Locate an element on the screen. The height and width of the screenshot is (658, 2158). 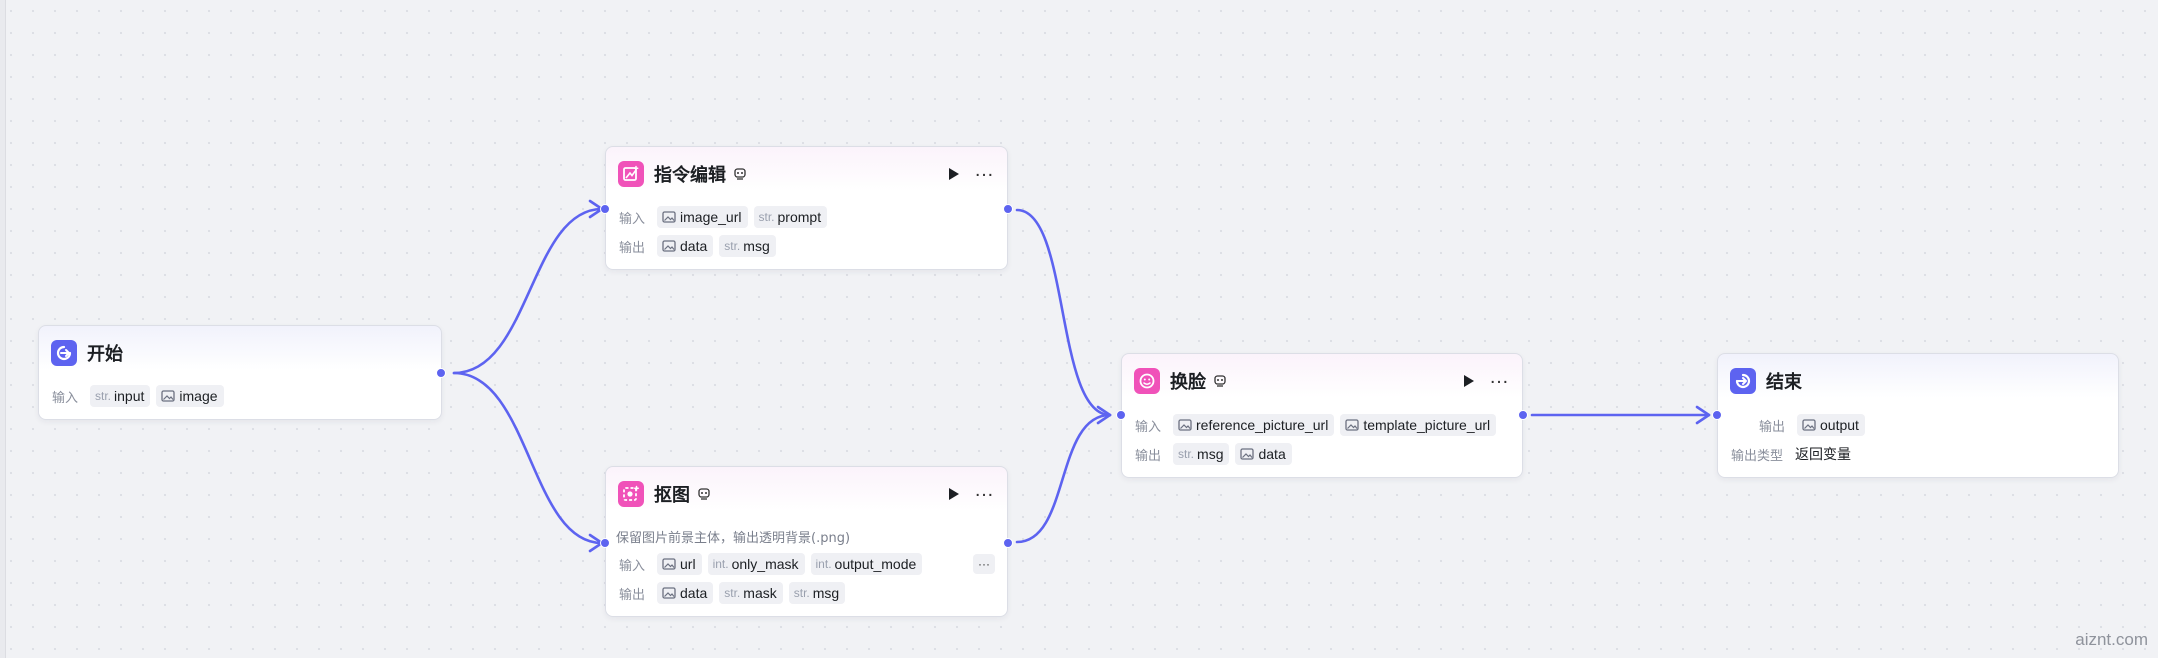
arrowhead-face-swap is located at coordinates (1104, 415).